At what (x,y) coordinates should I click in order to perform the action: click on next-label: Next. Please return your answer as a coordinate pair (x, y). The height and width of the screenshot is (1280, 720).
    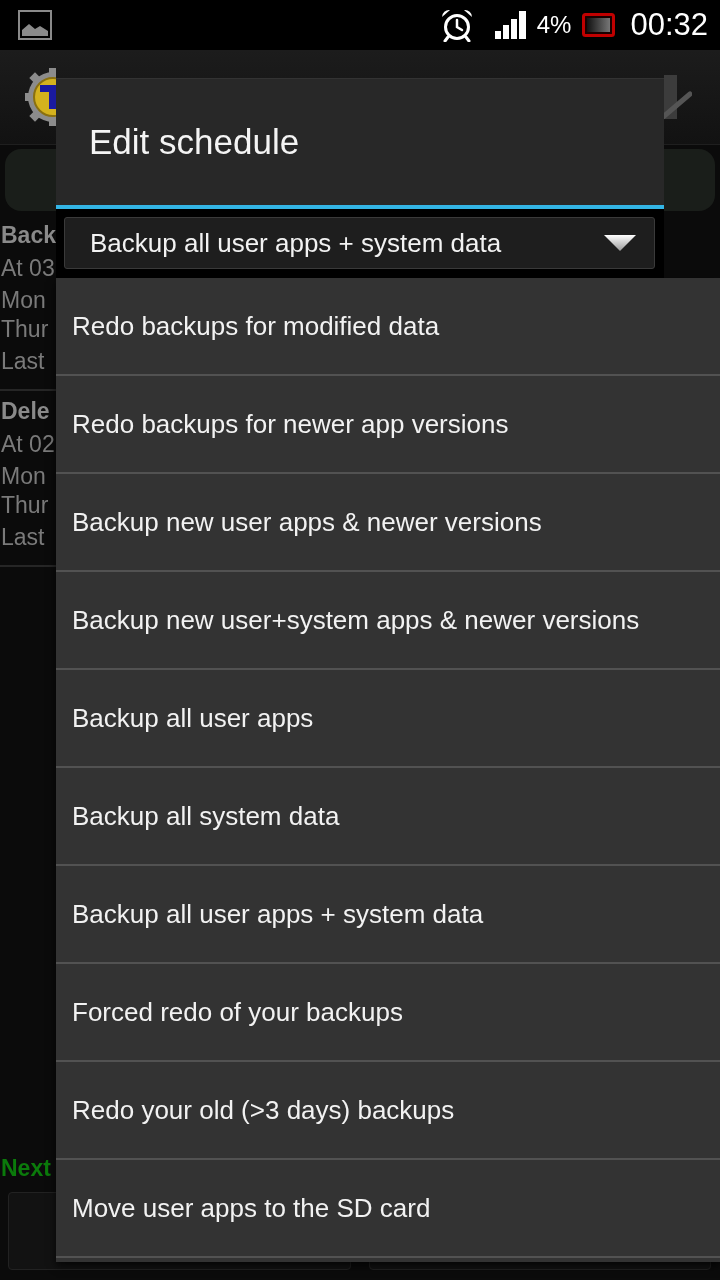
    Looking at the image, I should click on (26, 1168).